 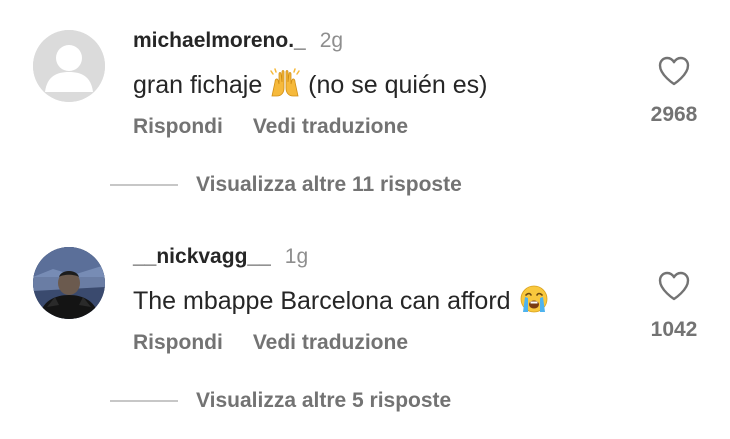 What do you see at coordinates (219, 40) in the screenshot?
I see `username: michaelmoreno._` at bounding box center [219, 40].